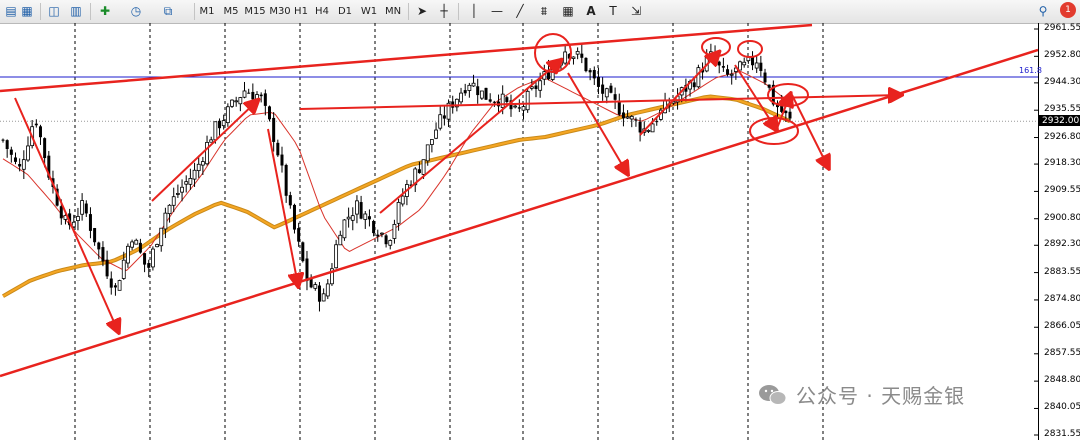  I want to click on profiles-icon: ▦, so click(27, 11).